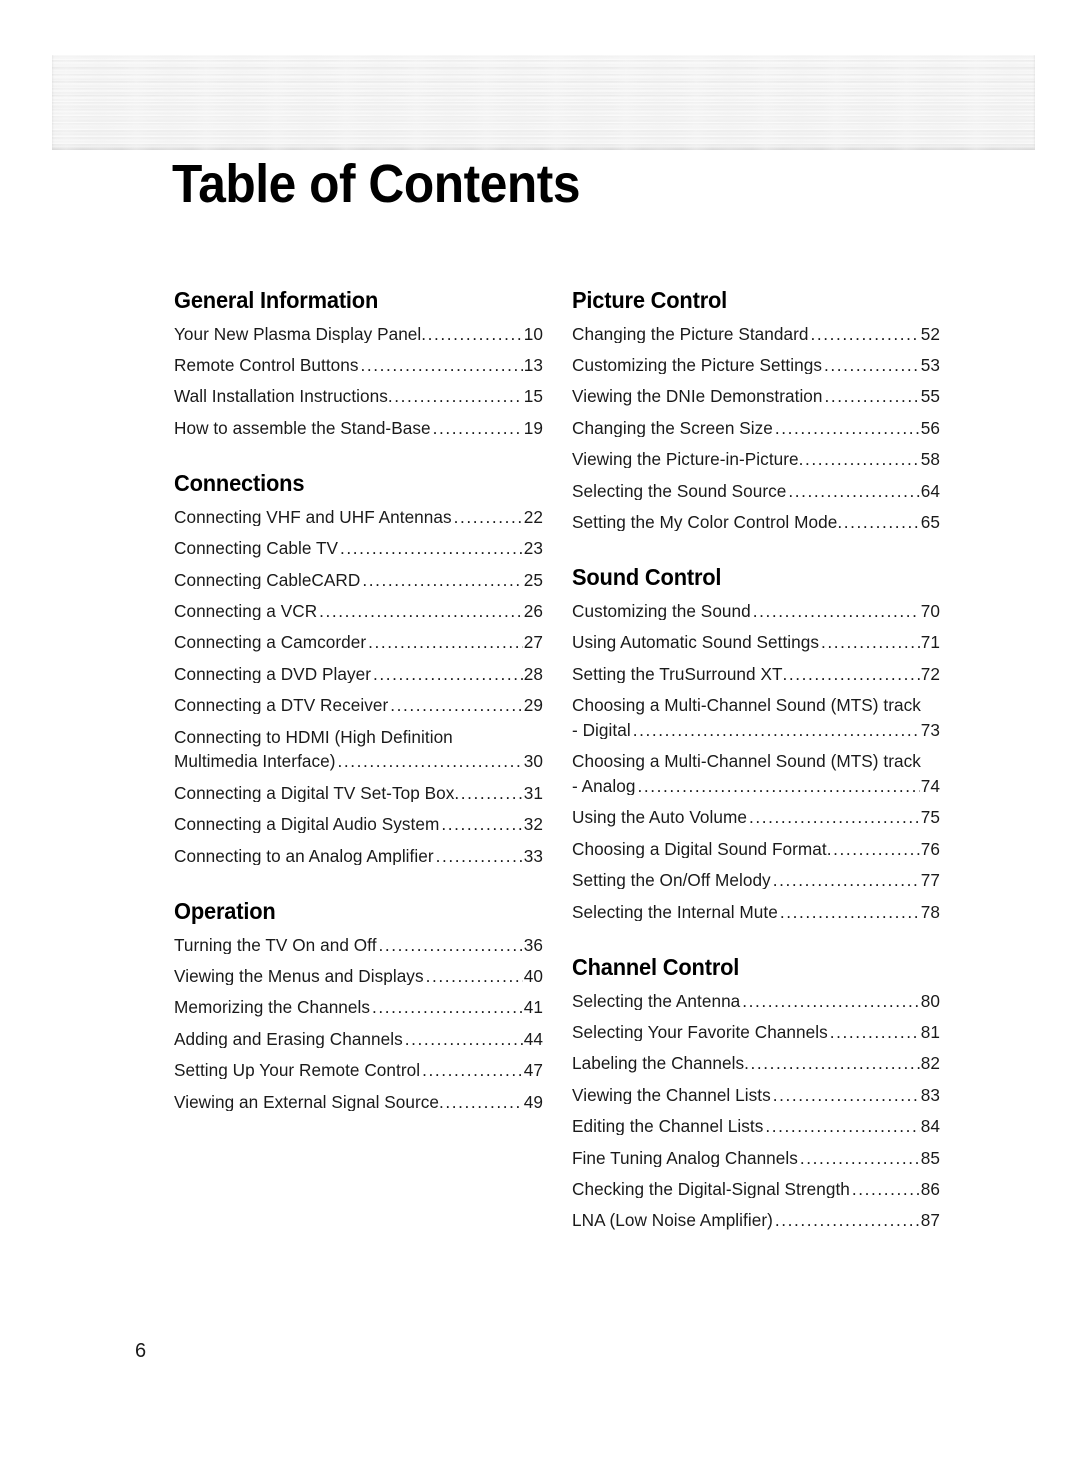  Describe the element at coordinates (358, 580) in the screenshot. I see `toc-entry: Connecting CableCARD 25` at that location.